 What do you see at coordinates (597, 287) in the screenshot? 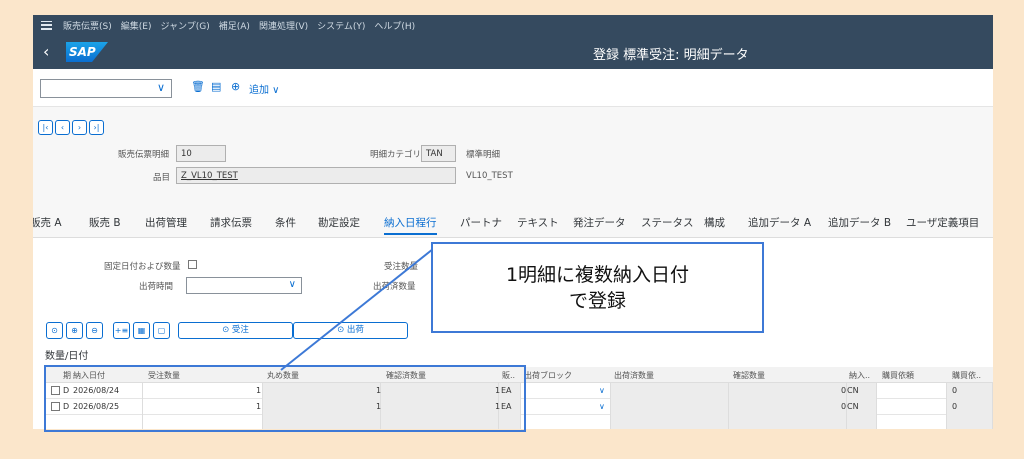
I see `annotation-callout: 1明細に複数納入日付 で登録` at bounding box center [597, 287].